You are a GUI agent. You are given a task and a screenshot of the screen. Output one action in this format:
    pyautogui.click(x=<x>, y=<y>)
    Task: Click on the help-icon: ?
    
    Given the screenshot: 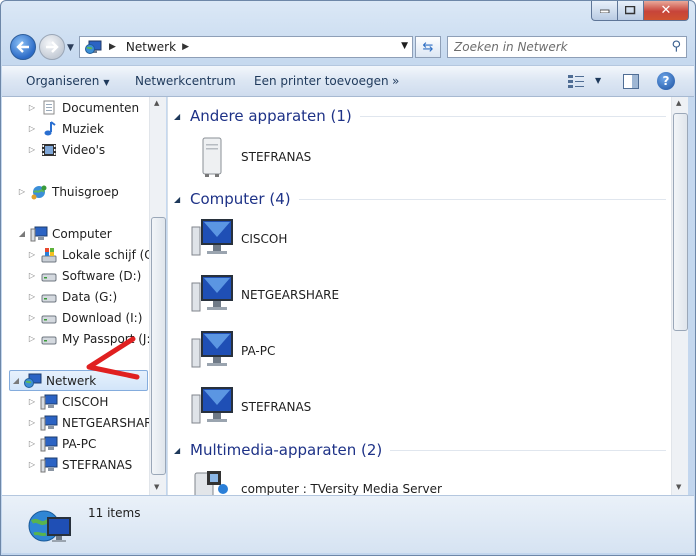 What is the action you would take?
    pyautogui.click(x=666, y=81)
    